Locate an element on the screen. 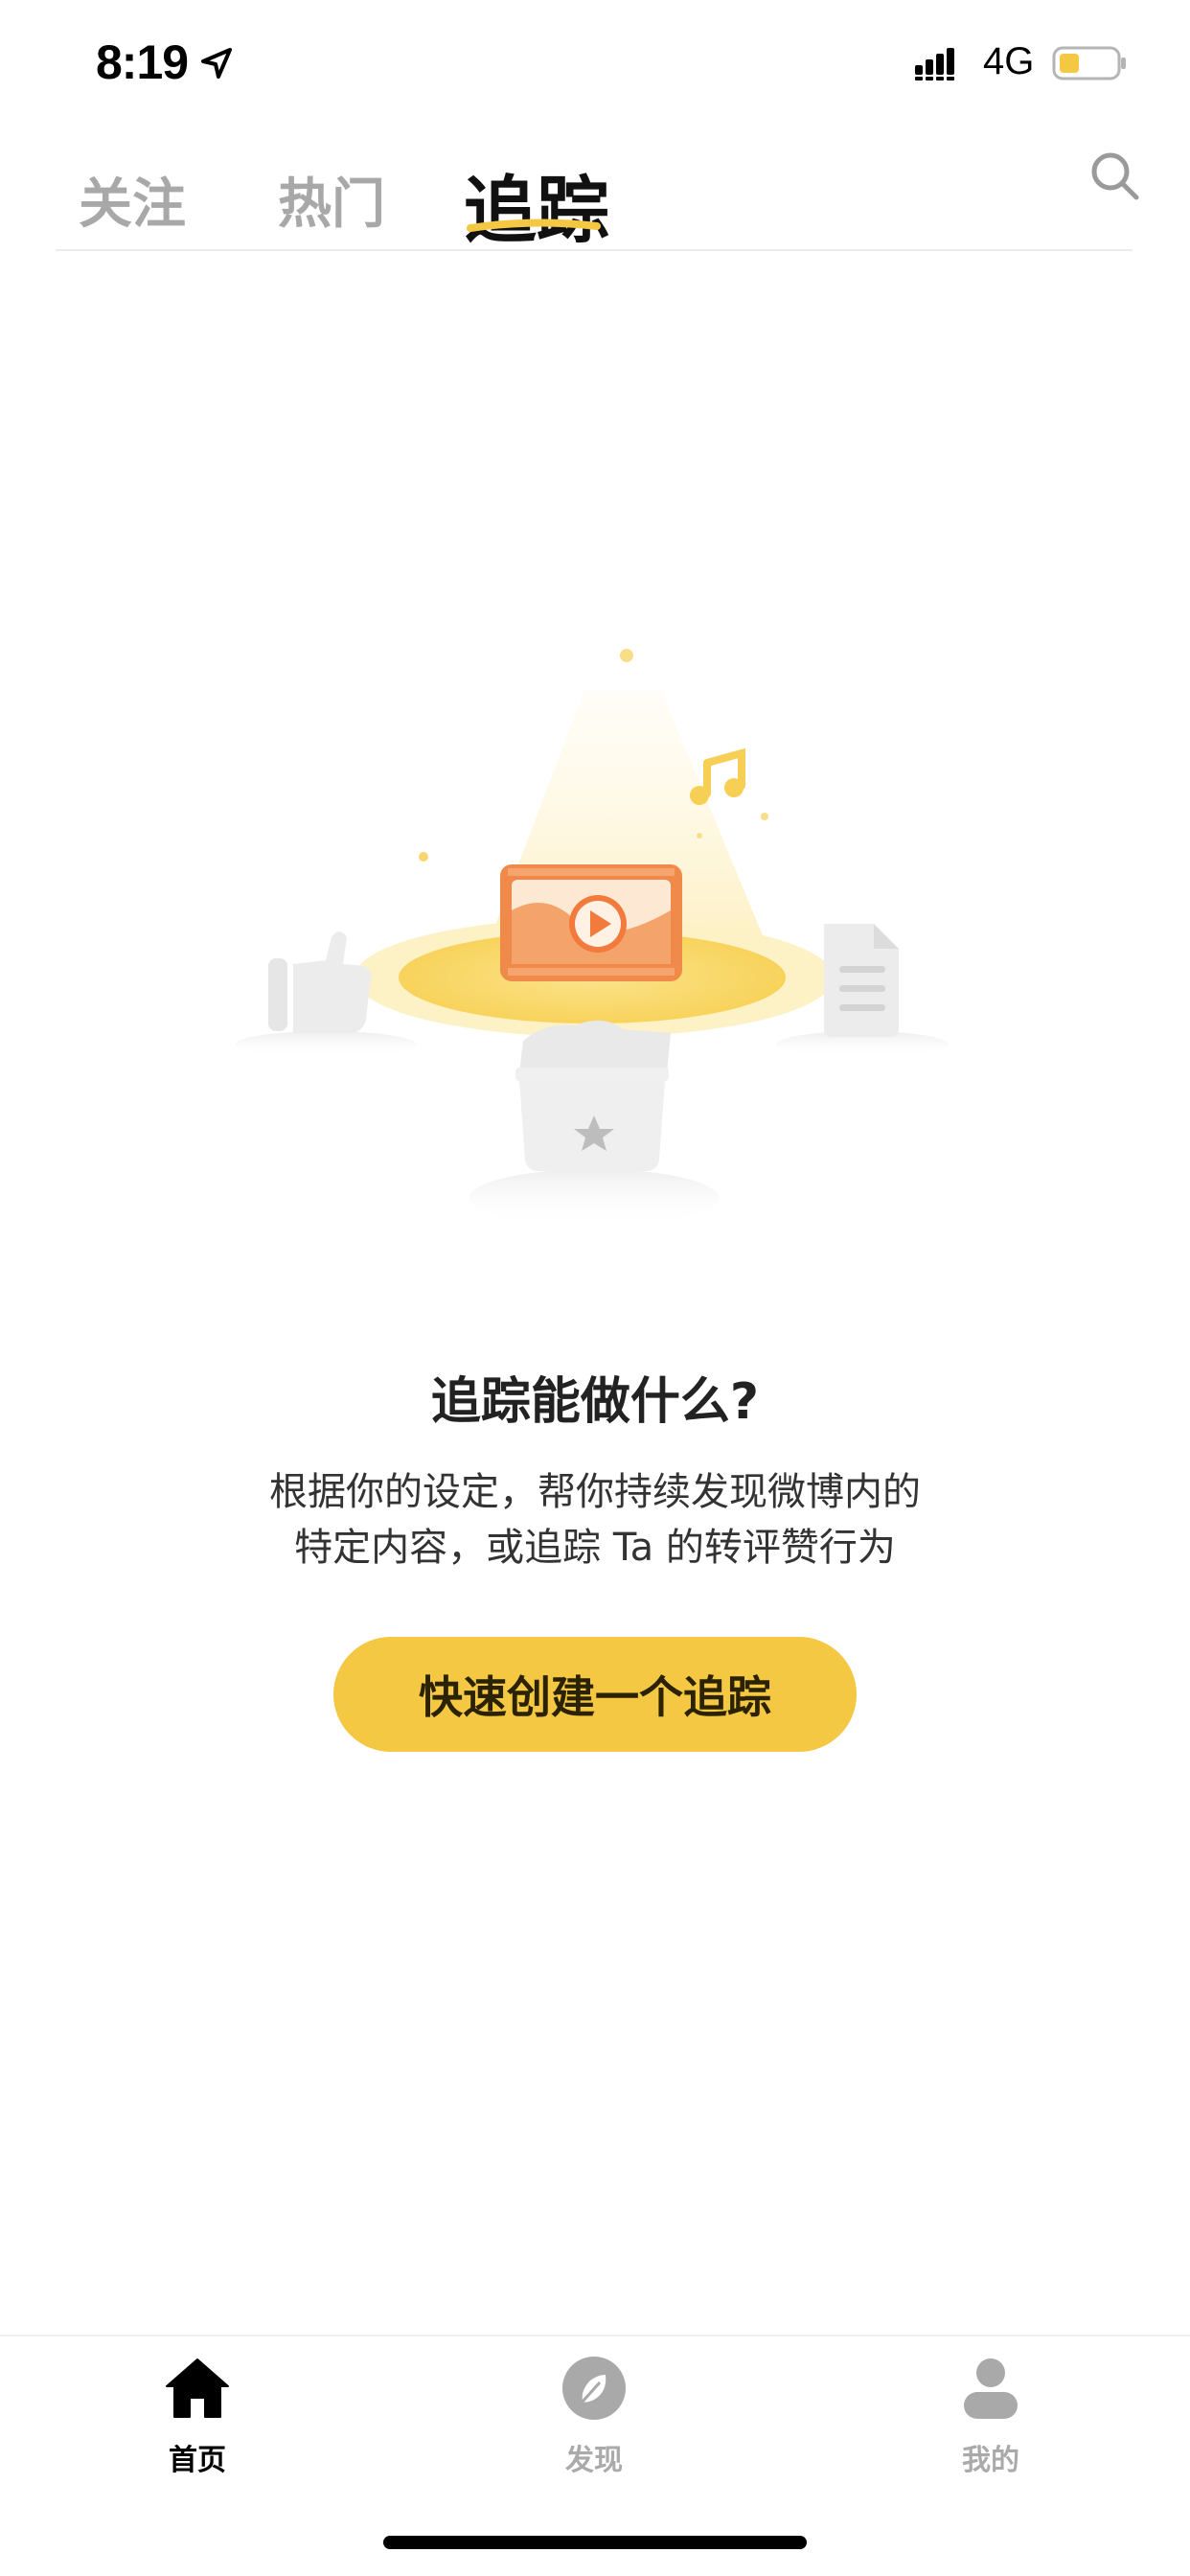 The width and height of the screenshot is (1190, 2576). empty-state-description: 根据你的设定，帮你持续发现微博内的 特定内容，或追踪 Ta 的转评赞行为 is located at coordinates (595, 1520).